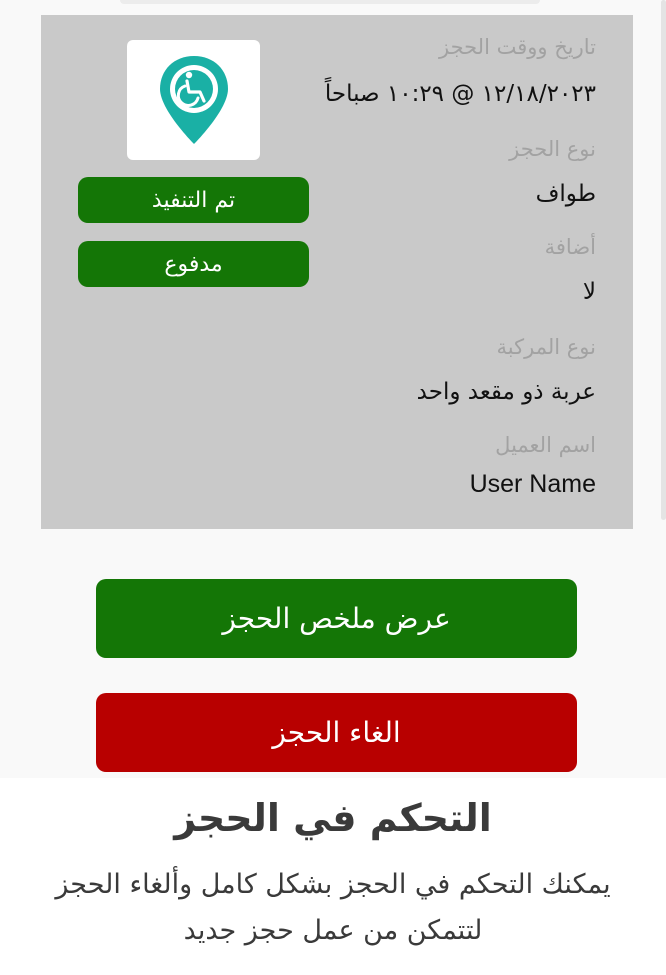 The height and width of the screenshot is (975, 666). Describe the element at coordinates (336, 618) in the screenshot. I see `view-booking-summary-button: عرض ملخص الحجز` at that location.